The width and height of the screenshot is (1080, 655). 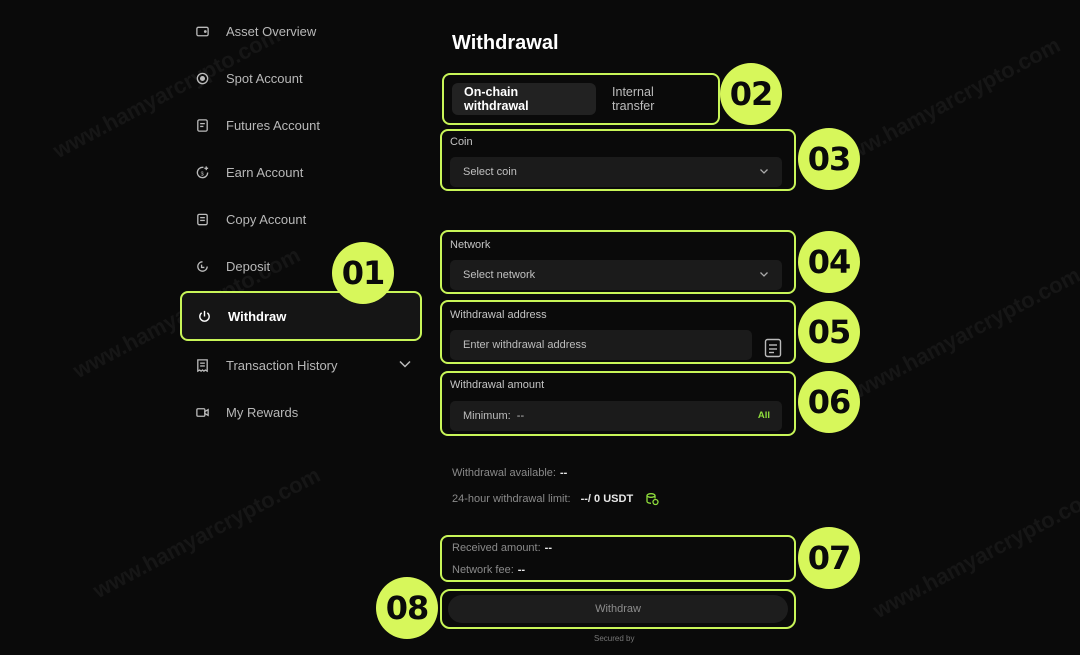 I want to click on amount-section: Withdrawal amount All, so click(x=618, y=403).